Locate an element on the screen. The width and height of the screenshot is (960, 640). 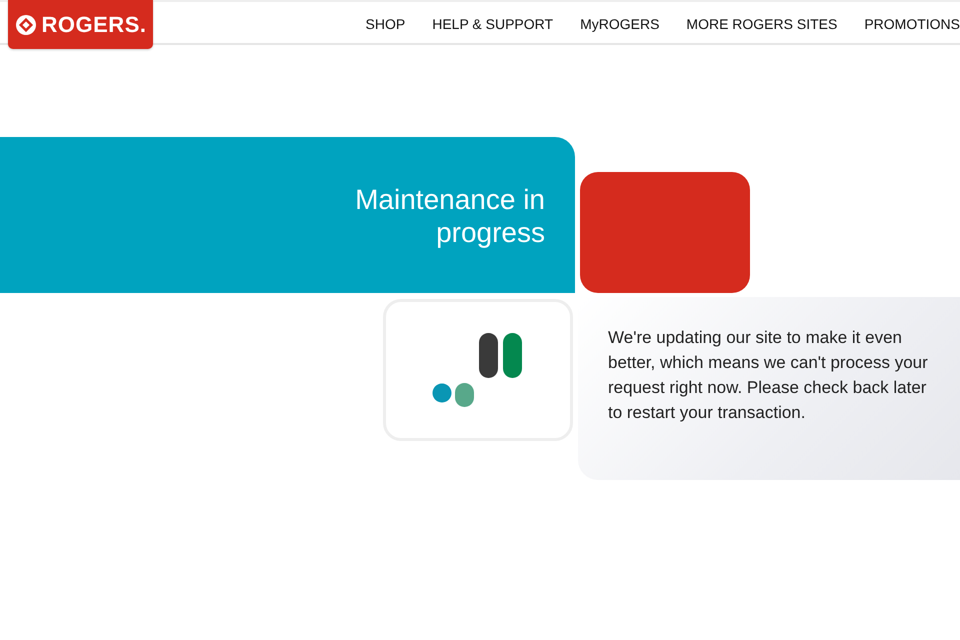
logo-icon is located at coordinates (25, 25).